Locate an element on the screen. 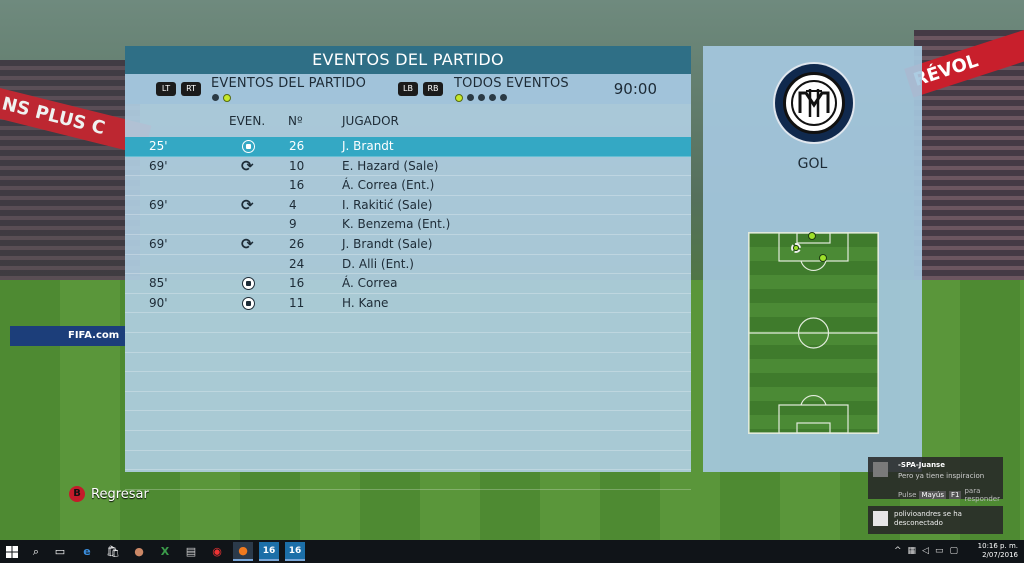 The image size is (1024, 563). player-name: J. Brandt is located at coordinates (368, 146).